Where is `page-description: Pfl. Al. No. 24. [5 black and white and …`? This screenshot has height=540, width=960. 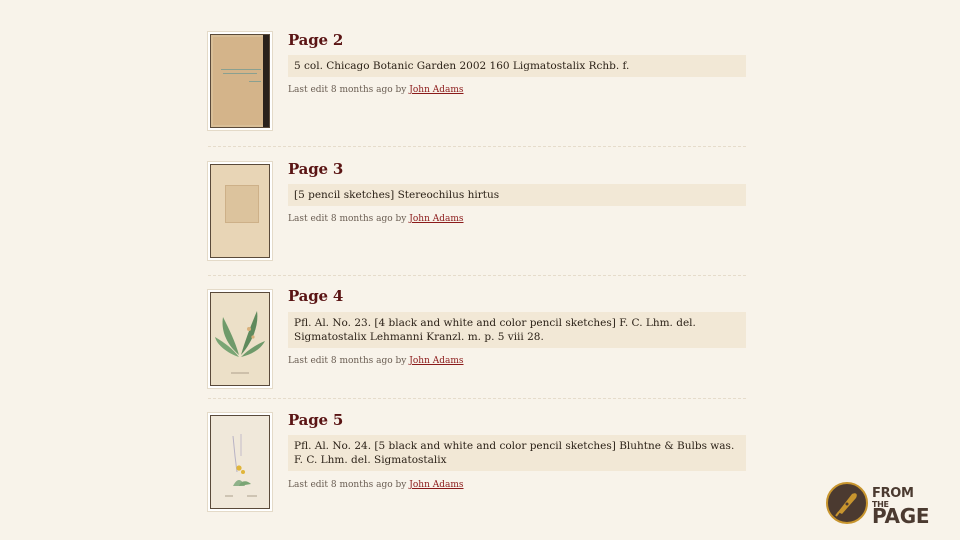
page-description: Pfl. Al. No. 24. [5 black and white and … is located at coordinates (517, 453).